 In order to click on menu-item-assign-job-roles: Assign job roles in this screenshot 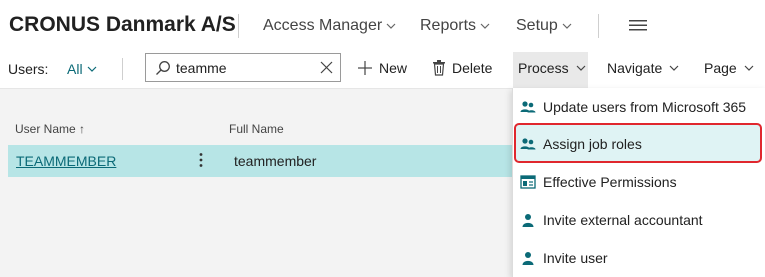, I will do `click(639, 143)`.